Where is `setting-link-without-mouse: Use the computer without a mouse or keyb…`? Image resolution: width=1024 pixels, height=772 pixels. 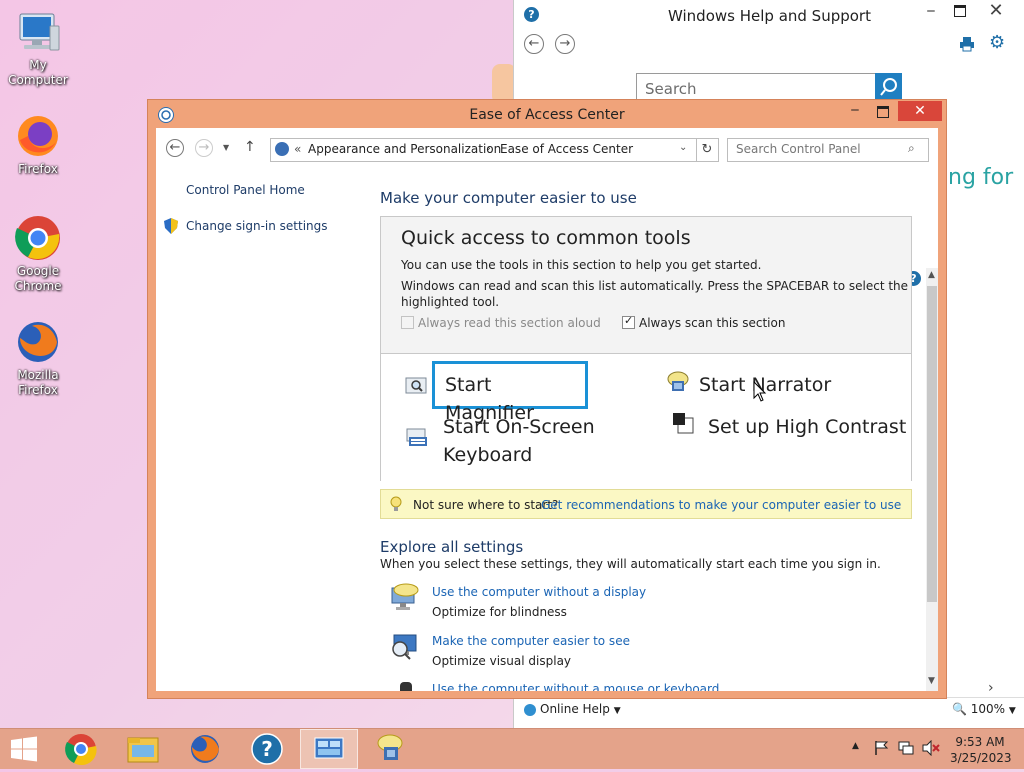 setting-link-without-mouse: Use the computer without a mouse or keyb… is located at coordinates (575, 686).